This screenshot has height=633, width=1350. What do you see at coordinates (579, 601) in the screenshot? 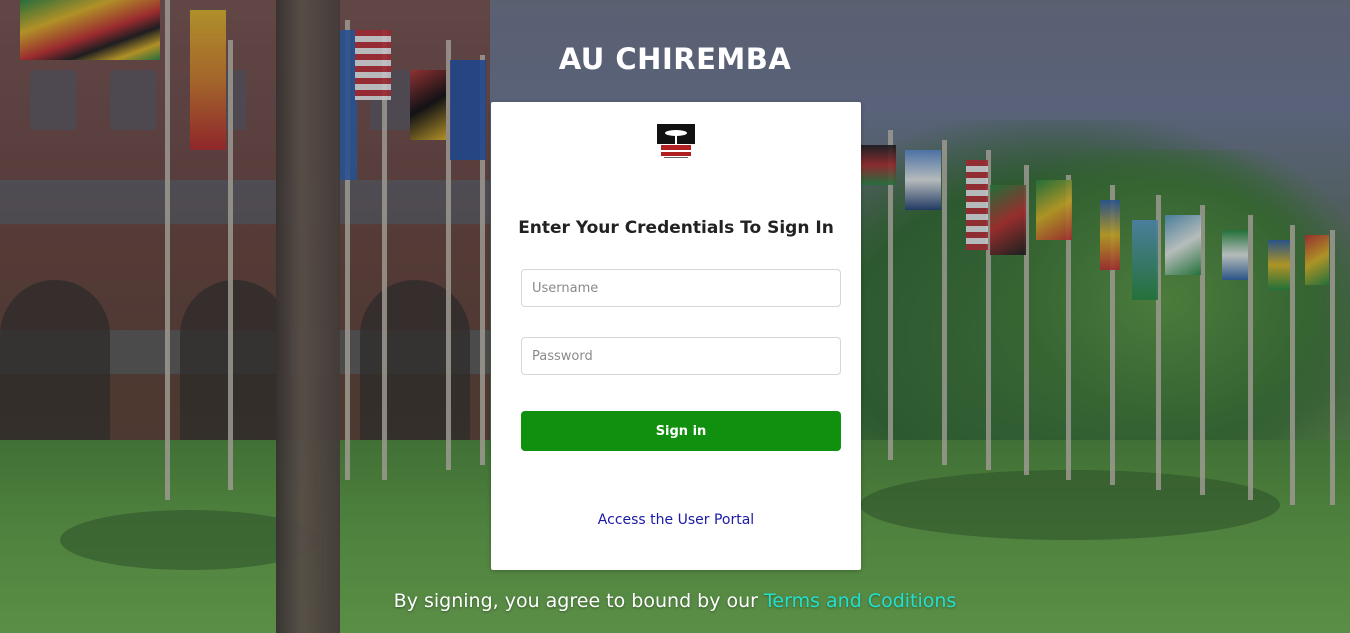
I see `terms-footer-text: By signing, you agree to bound by our` at bounding box center [579, 601].